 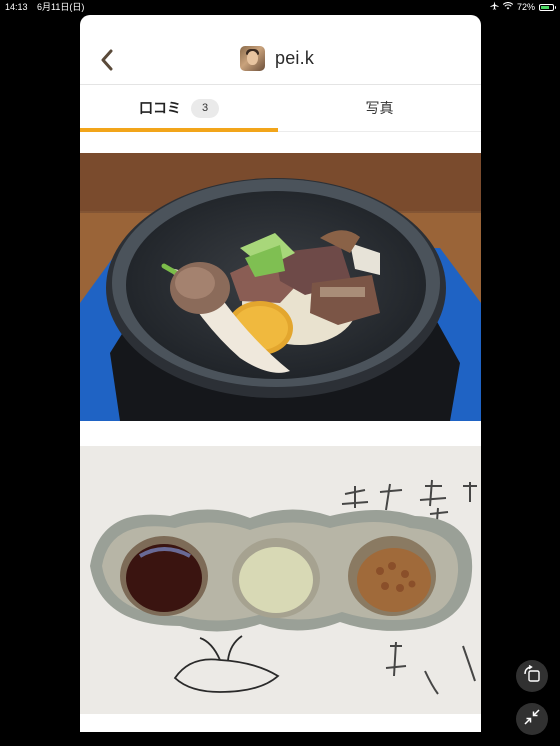 What do you see at coordinates (280, 7) in the screenshot?
I see `status-bar: 14:13 6月11日(日) 72%` at bounding box center [280, 7].